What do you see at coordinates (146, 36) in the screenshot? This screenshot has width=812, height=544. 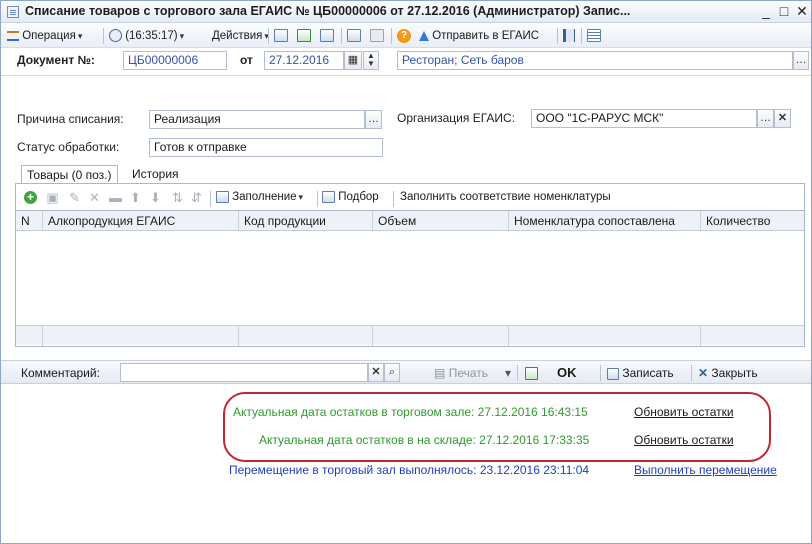 I see `time-button: (16:35:17) ▾` at bounding box center [146, 36].